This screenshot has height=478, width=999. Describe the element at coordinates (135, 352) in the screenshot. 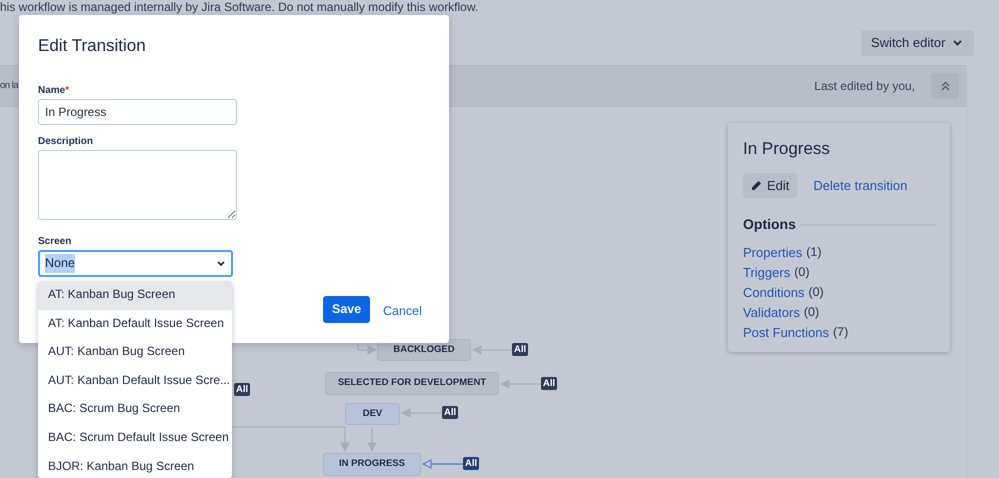

I see `dropdown-option: AUT: Kanban Bug Screen` at that location.